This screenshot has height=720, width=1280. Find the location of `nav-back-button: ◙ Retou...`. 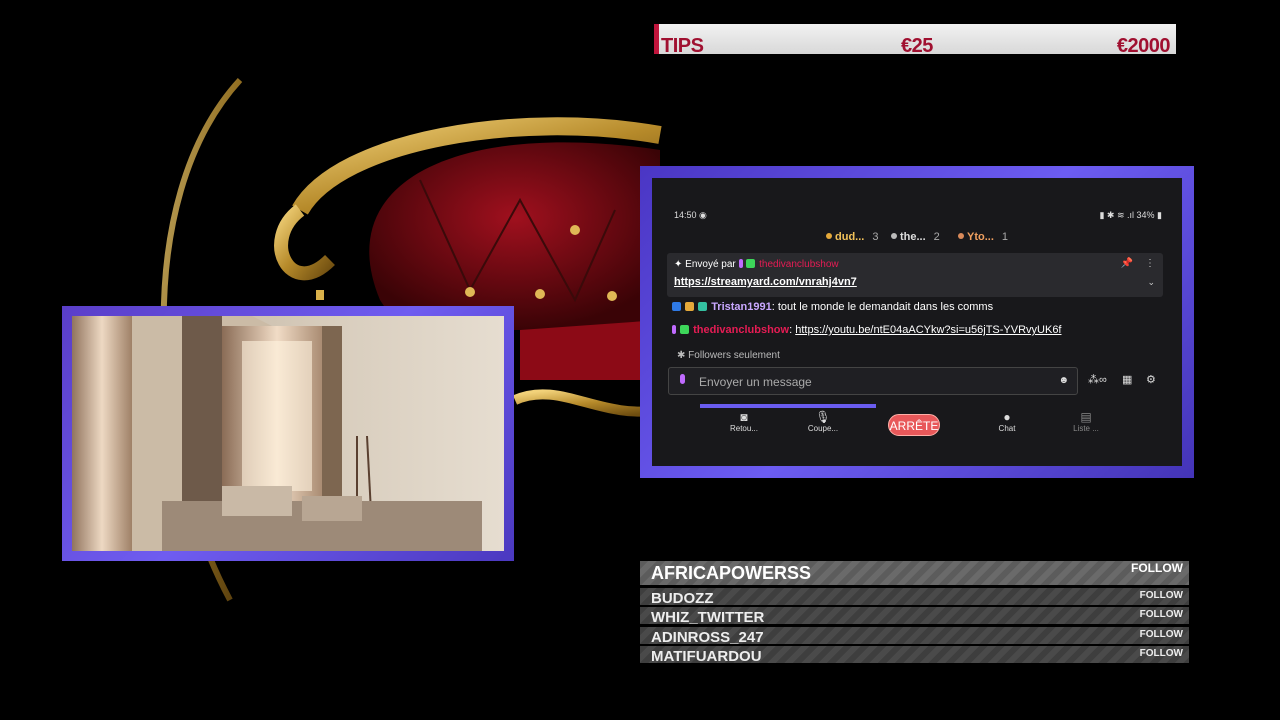

nav-back-button: ◙ Retou... is located at coordinates (744, 421).